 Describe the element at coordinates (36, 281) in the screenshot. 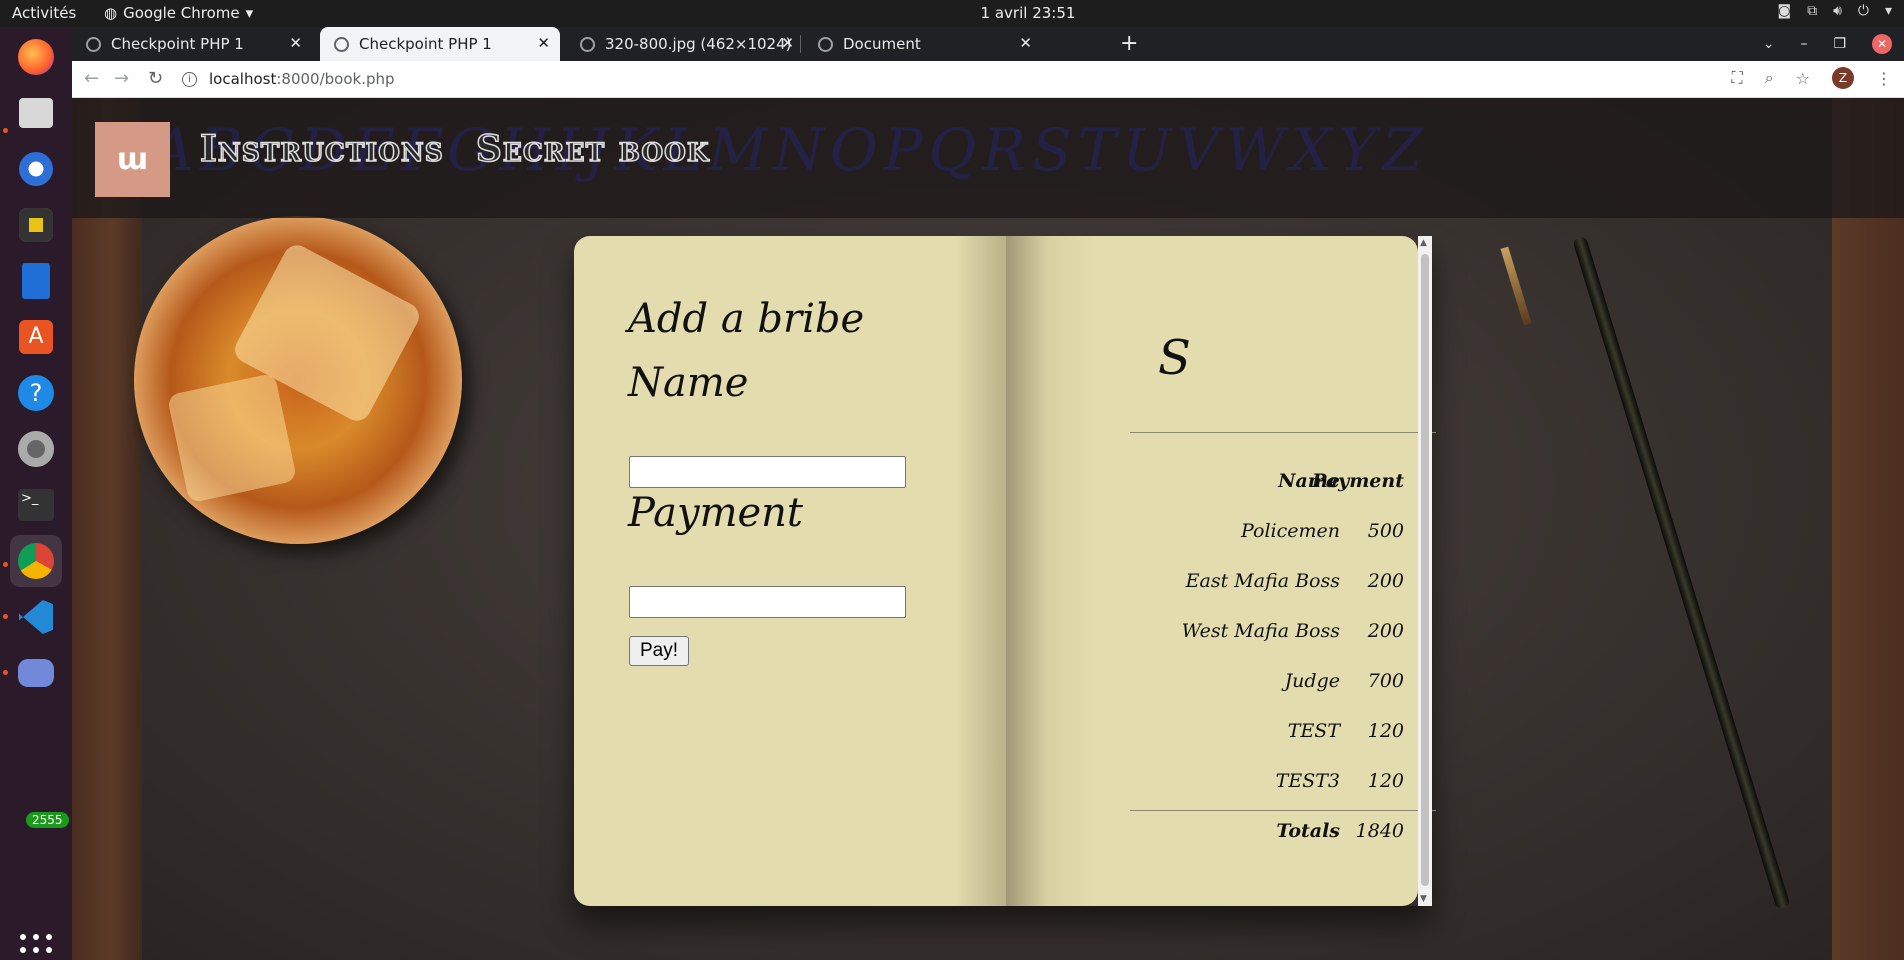

I see `writer-icon` at that location.